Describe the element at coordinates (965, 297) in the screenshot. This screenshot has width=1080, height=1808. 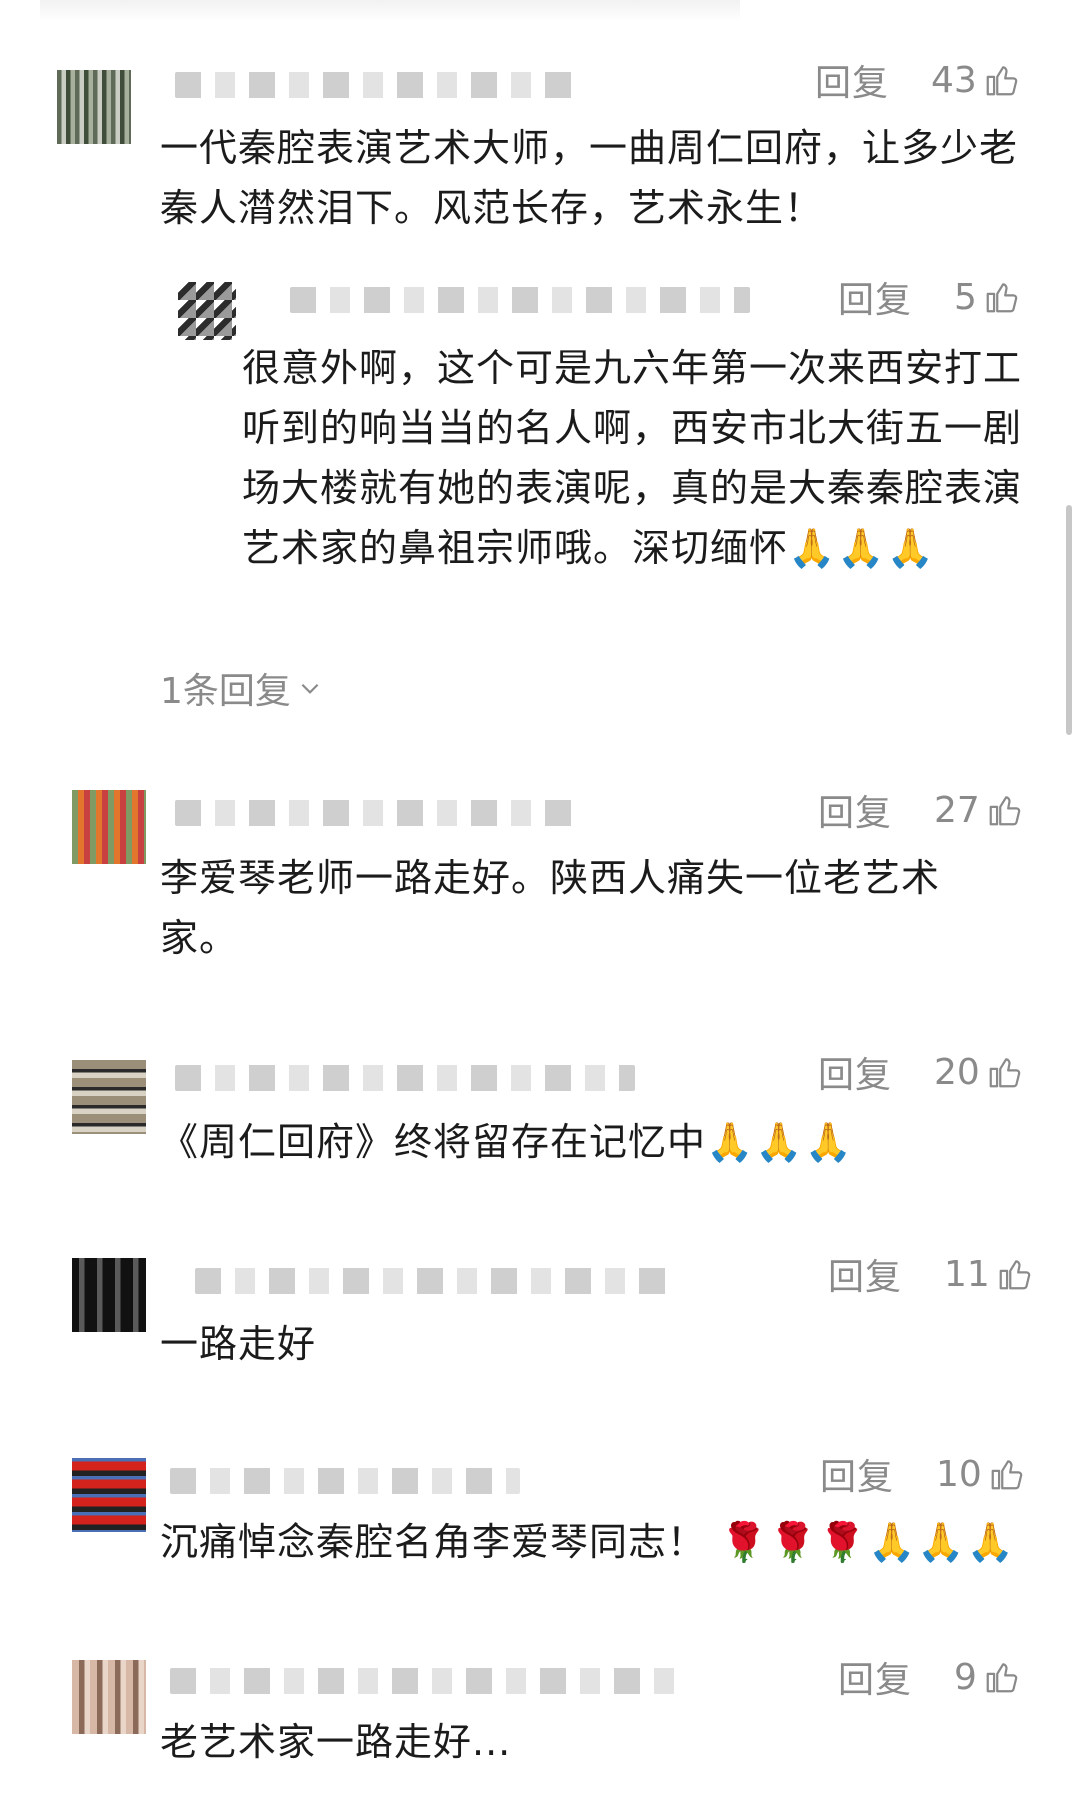
I see `like-count: 5` at that location.